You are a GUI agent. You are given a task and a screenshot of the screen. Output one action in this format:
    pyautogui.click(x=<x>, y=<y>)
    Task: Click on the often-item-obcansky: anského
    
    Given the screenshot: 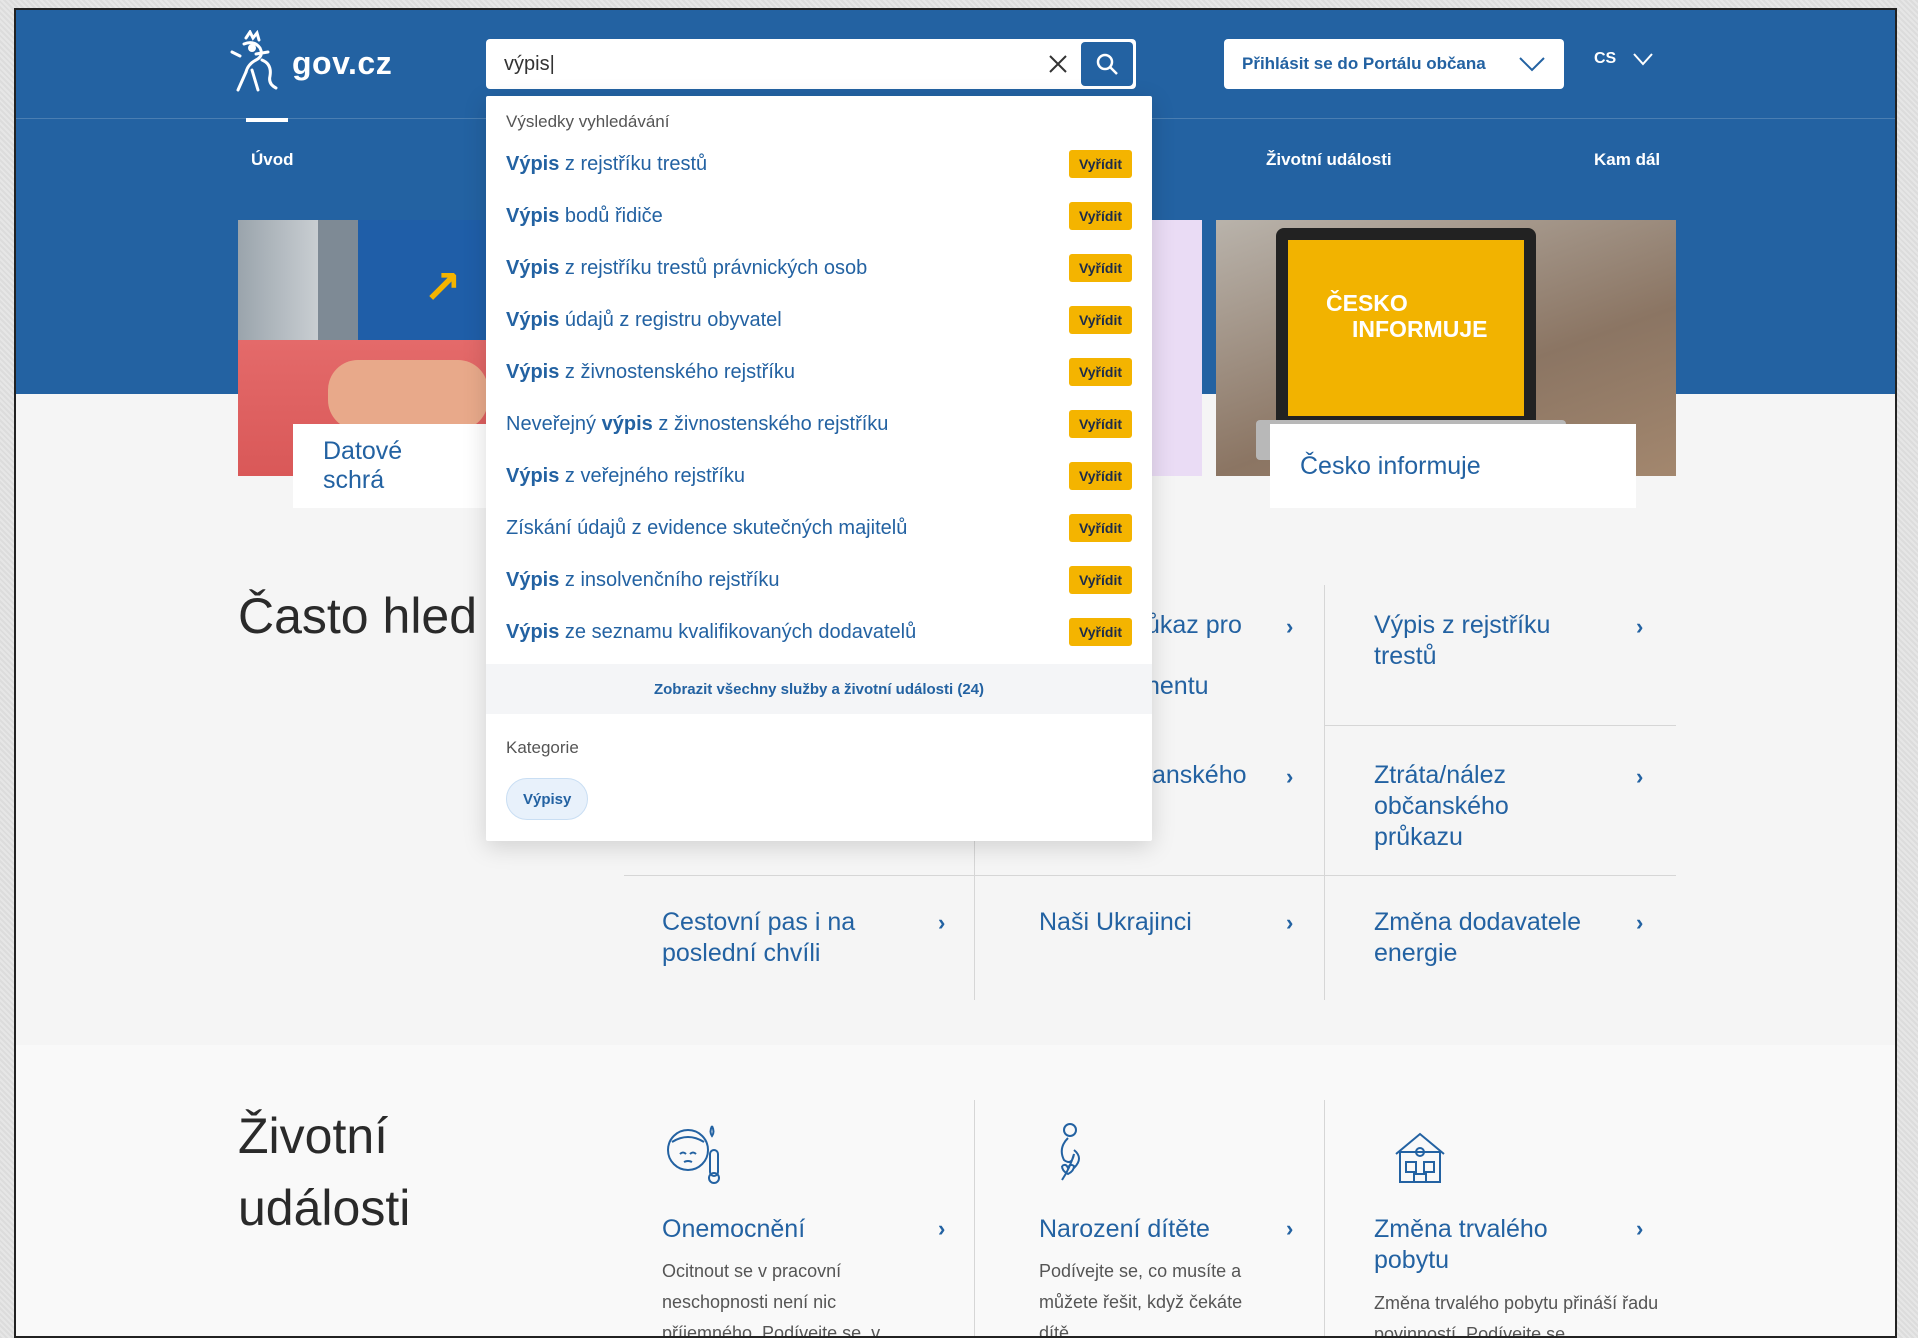 What is the action you would take?
    pyautogui.click(x=1199, y=775)
    